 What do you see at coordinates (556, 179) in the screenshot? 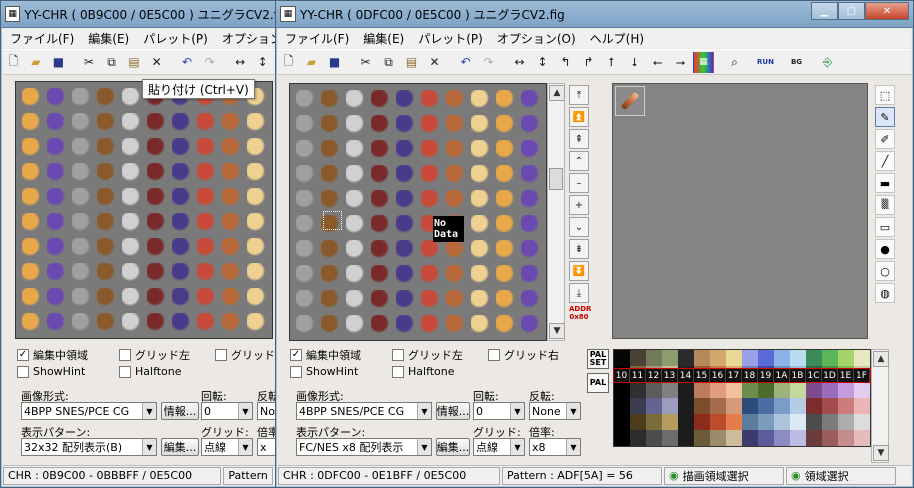
I see `scroll-thumb` at bounding box center [556, 179].